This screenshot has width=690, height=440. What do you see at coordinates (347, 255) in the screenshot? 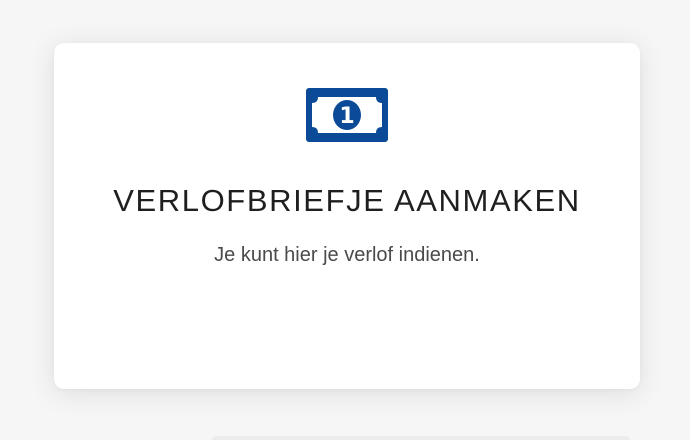
I see `card-description: Je kunt hier je verlof indienen.` at bounding box center [347, 255].